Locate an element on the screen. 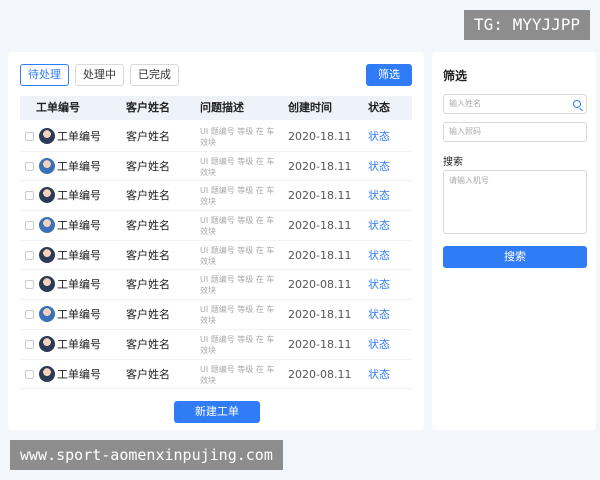 This screenshot has width=600, height=480. header-status: 状态 is located at coordinates (379, 108).